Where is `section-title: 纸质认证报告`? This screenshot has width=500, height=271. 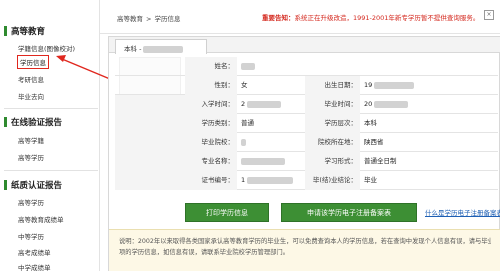 section-title: 纸质认证报告 is located at coordinates (37, 186).